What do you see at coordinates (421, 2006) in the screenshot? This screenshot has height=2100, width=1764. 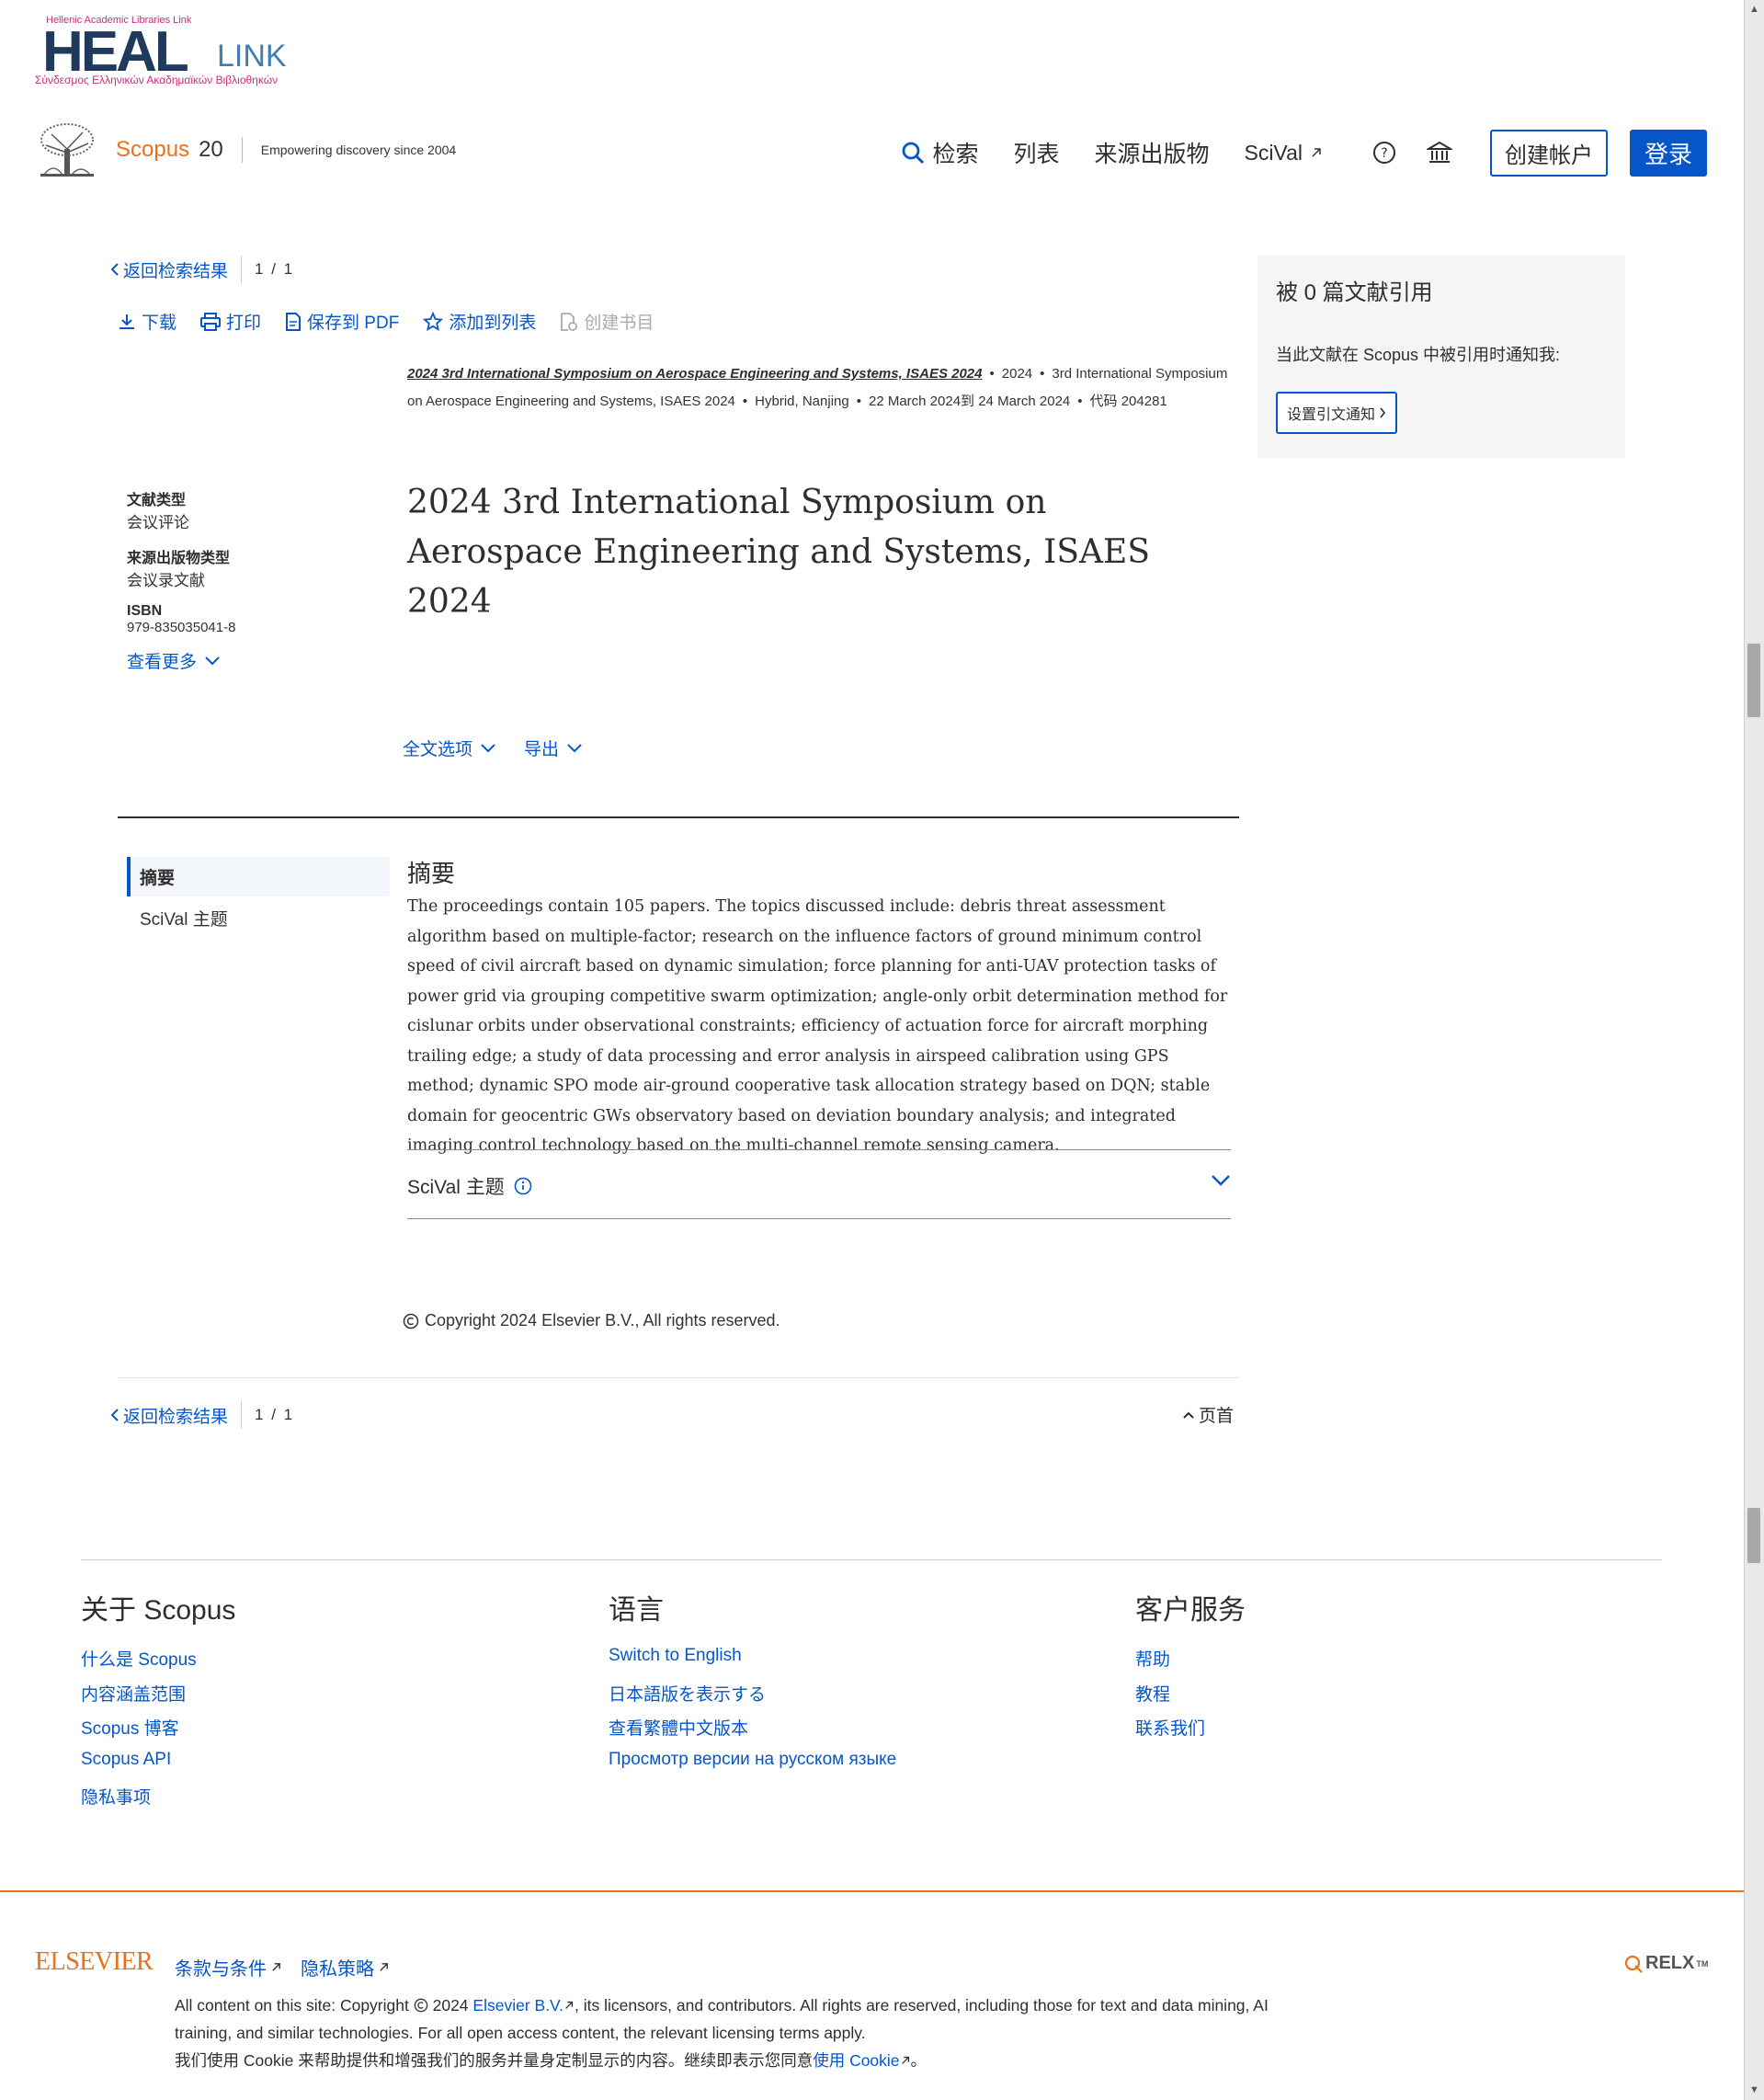 I see `copyright-icon` at bounding box center [421, 2006].